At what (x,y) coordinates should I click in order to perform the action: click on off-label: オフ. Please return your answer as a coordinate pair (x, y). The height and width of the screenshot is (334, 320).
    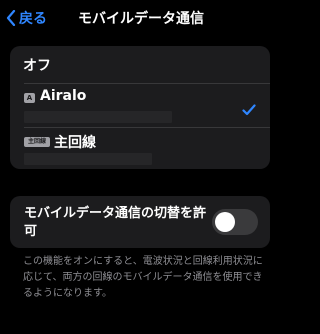
    Looking at the image, I should click on (37, 66).